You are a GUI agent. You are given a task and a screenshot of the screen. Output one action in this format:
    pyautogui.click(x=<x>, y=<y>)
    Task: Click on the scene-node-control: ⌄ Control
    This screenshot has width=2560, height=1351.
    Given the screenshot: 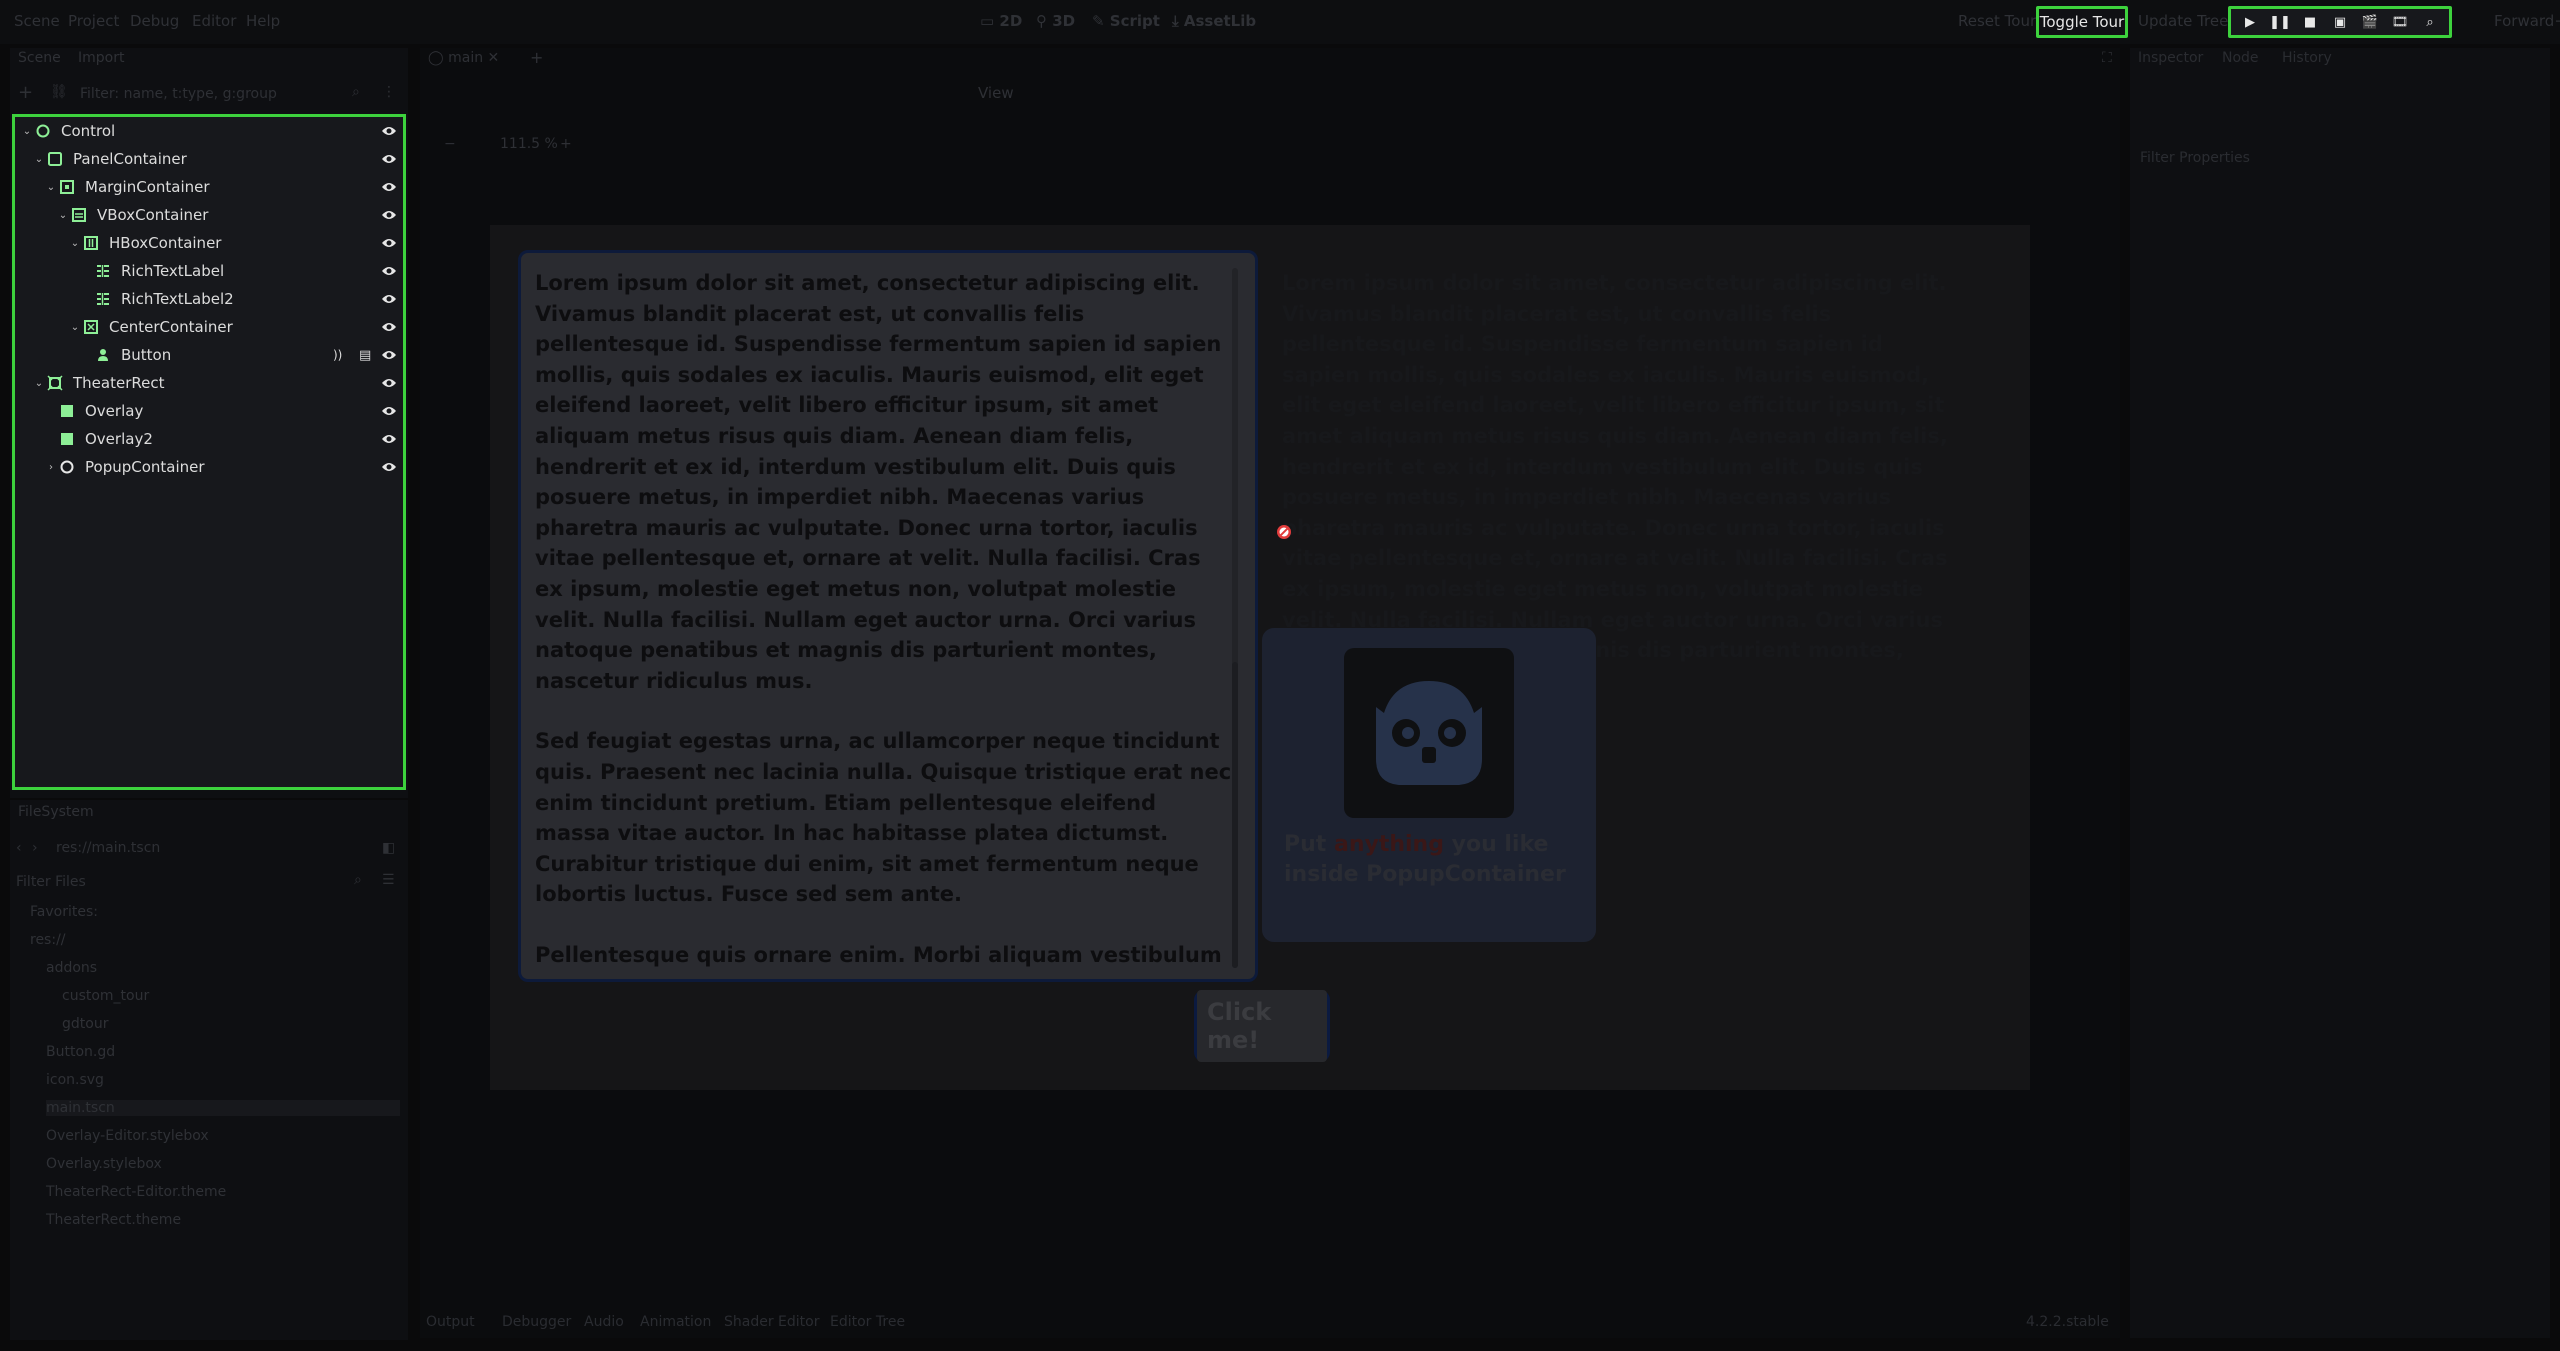 What is the action you would take?
    pyautogui.click(x=209, y=131)
    